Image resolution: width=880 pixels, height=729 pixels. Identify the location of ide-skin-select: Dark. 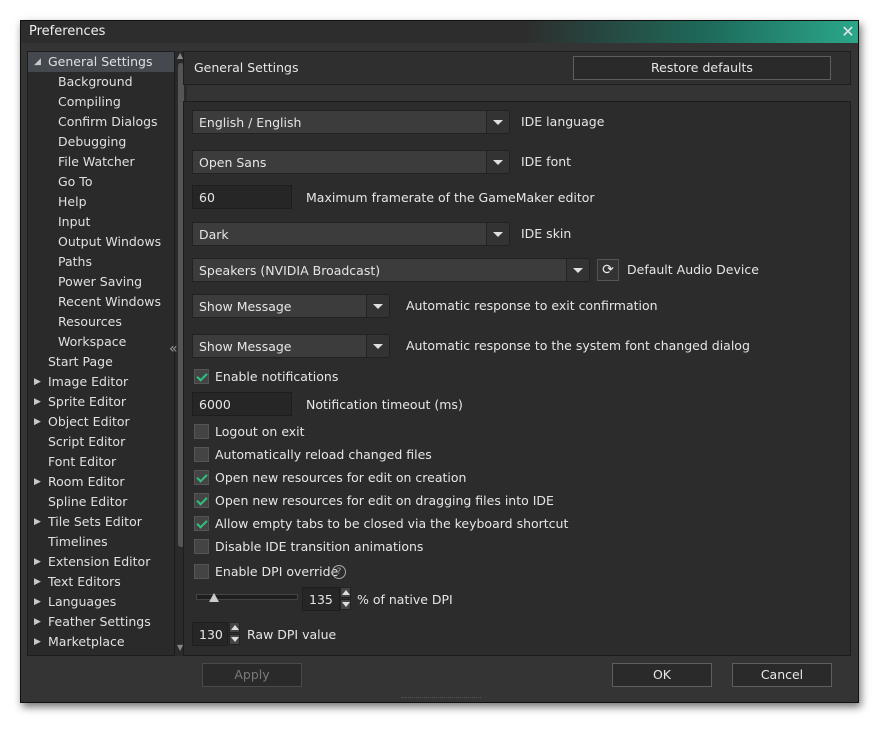
(351, 234).